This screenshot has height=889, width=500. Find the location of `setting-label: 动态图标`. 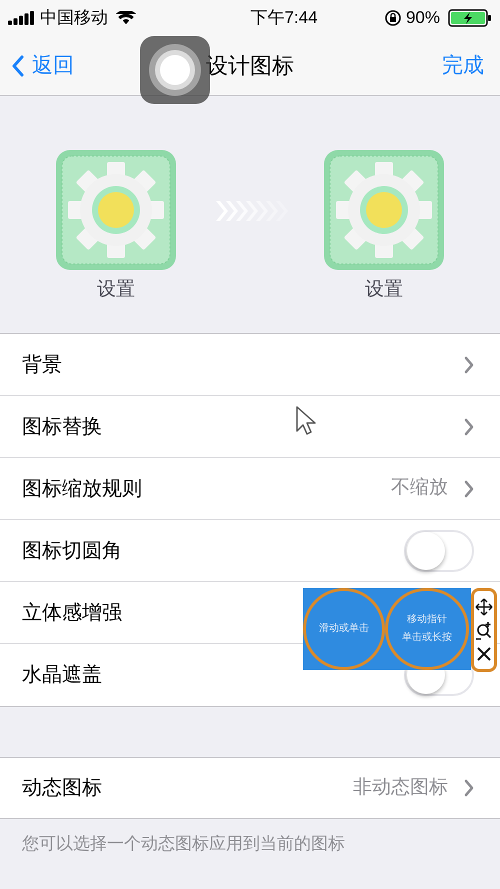

setting-label: 动态图标 is located at coordinates (62, 788).